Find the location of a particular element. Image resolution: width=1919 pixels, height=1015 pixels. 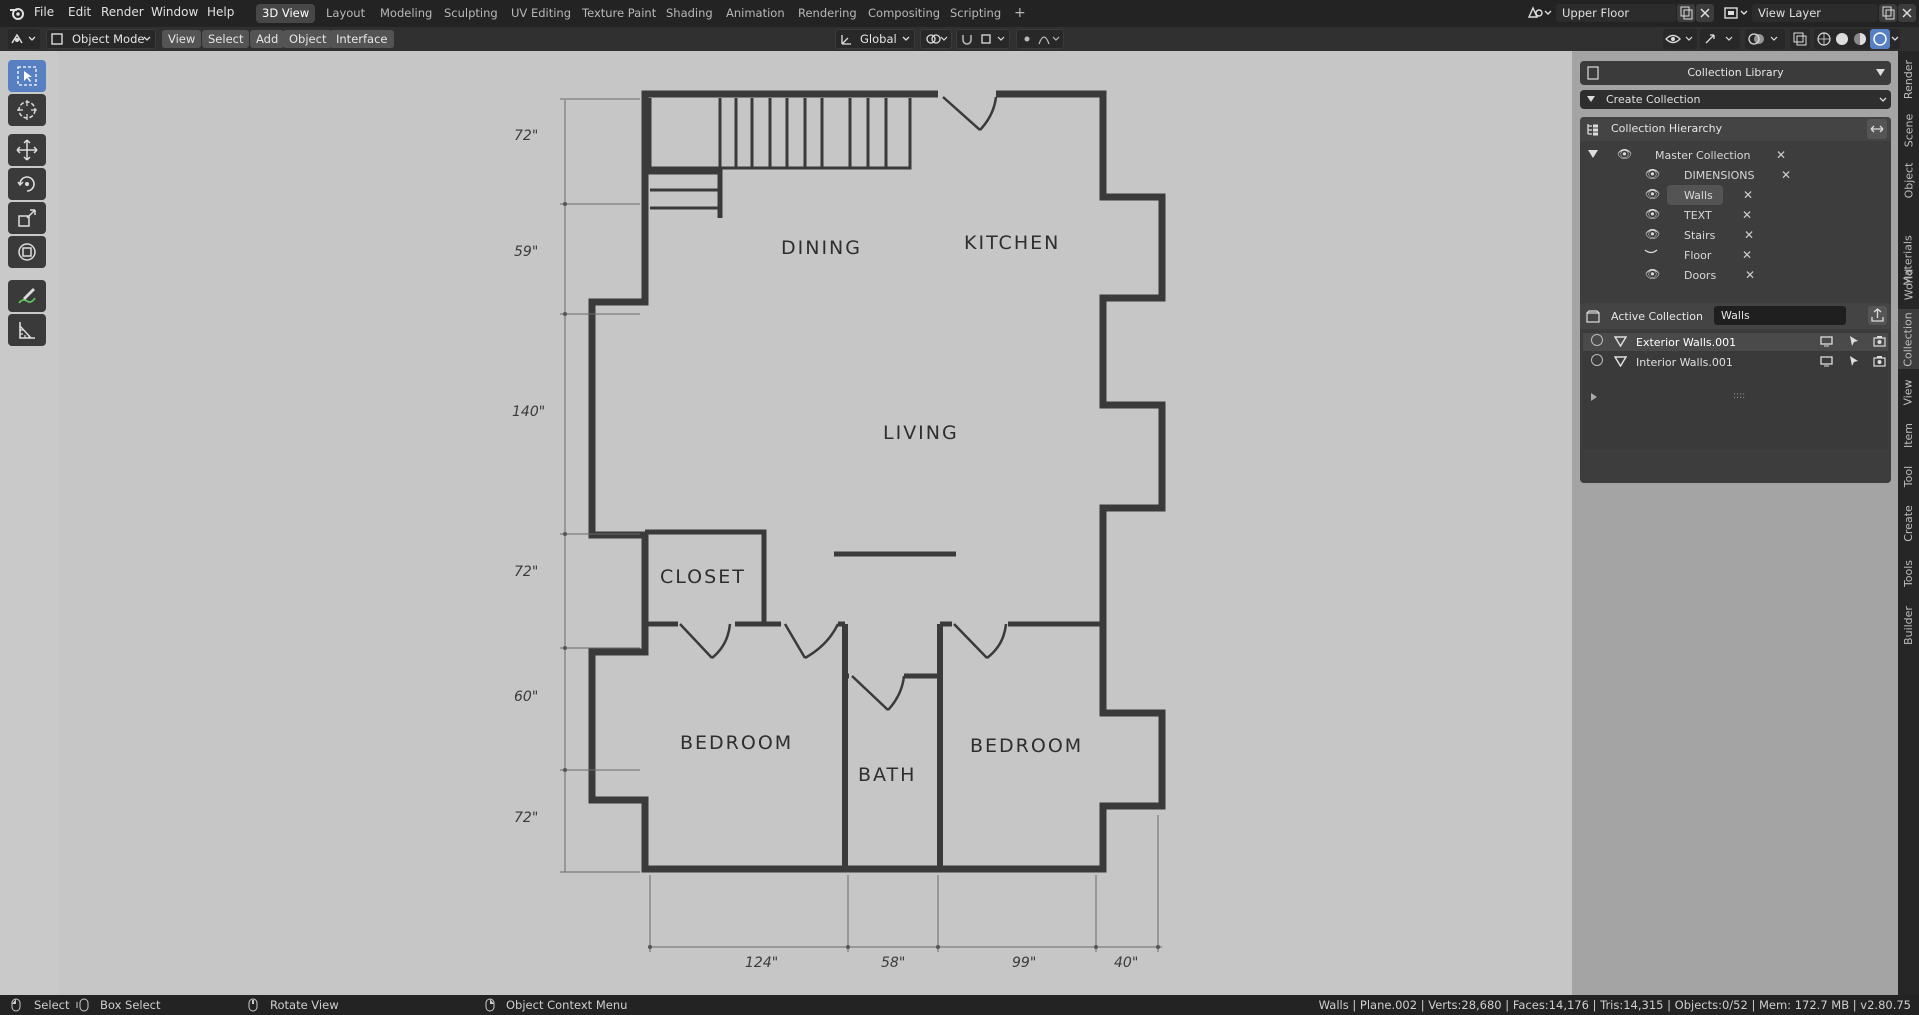

doors is located at coordinates (843, 403).